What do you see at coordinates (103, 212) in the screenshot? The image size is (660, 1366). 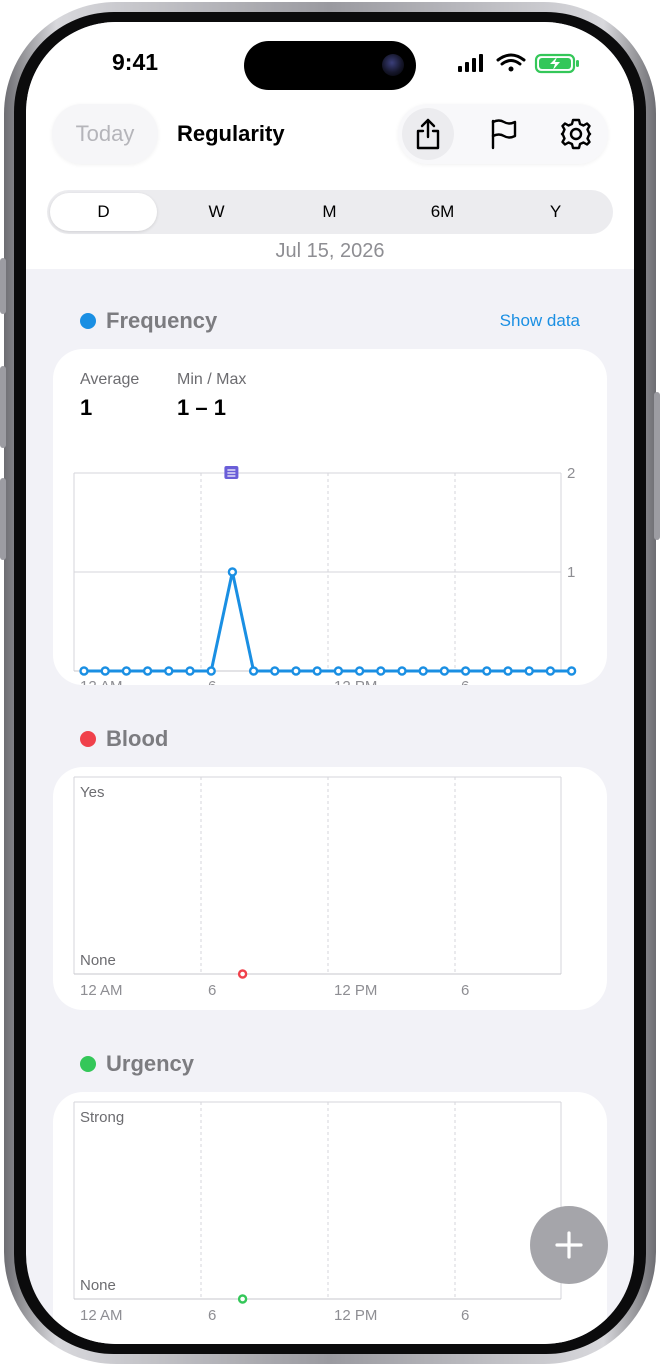 I see `tab-day: D` at bounding box center [103, 212].